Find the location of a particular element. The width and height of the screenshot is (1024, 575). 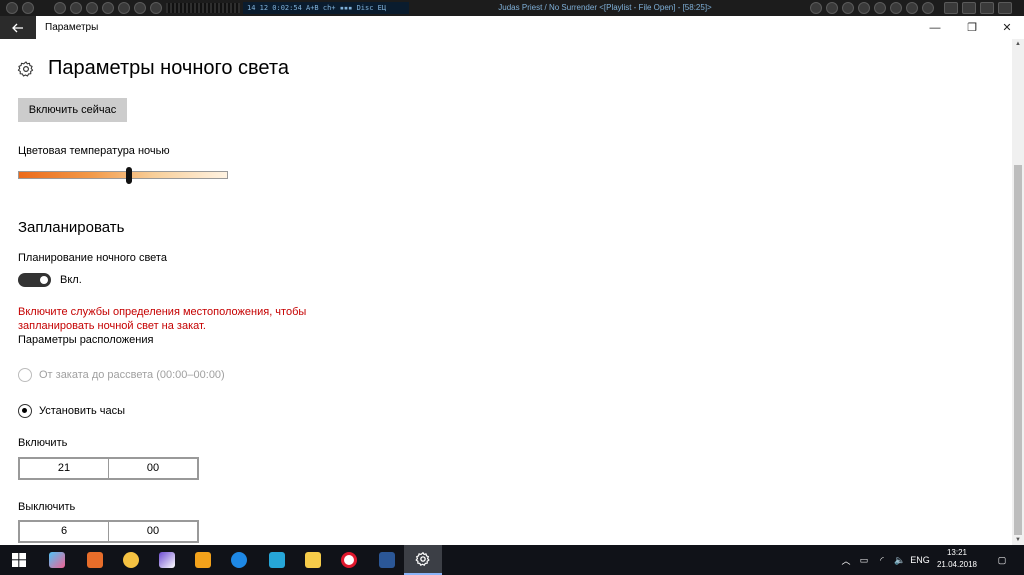

turn-off-time-picker: 6 00 is located at coordinates (108, 531).